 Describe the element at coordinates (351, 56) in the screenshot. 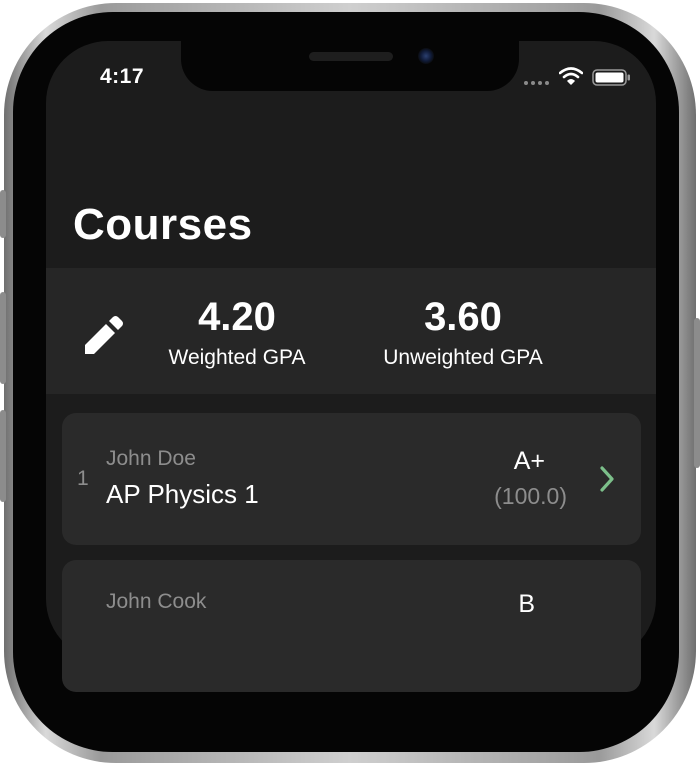

I see `speaker-grille` at that location.